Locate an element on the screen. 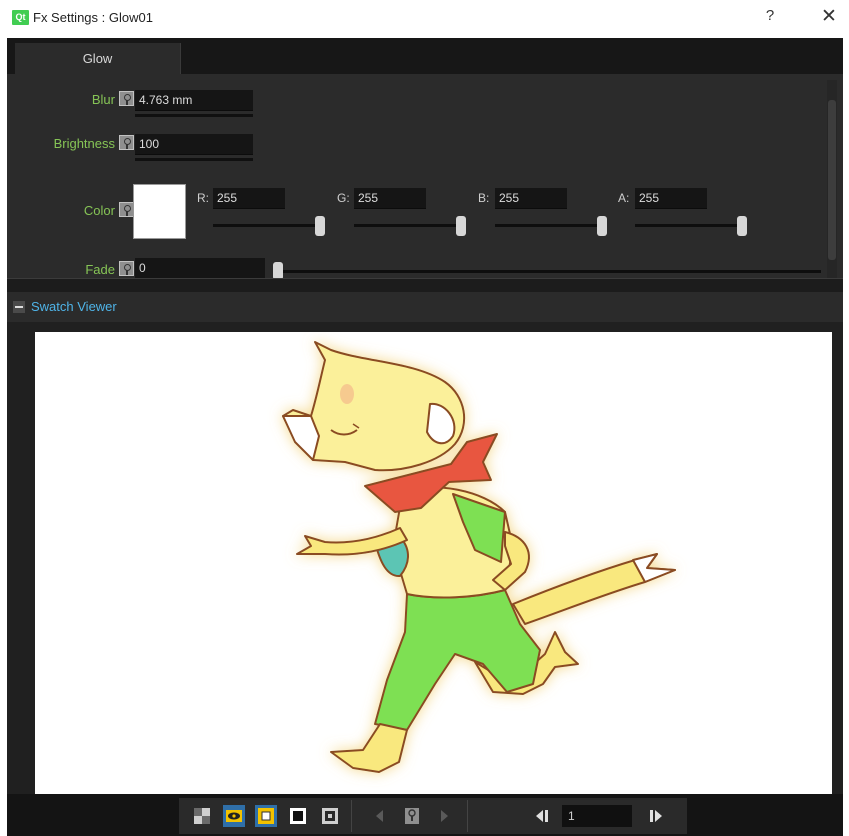  green-channel-slider is located at coordinates (410, 225).